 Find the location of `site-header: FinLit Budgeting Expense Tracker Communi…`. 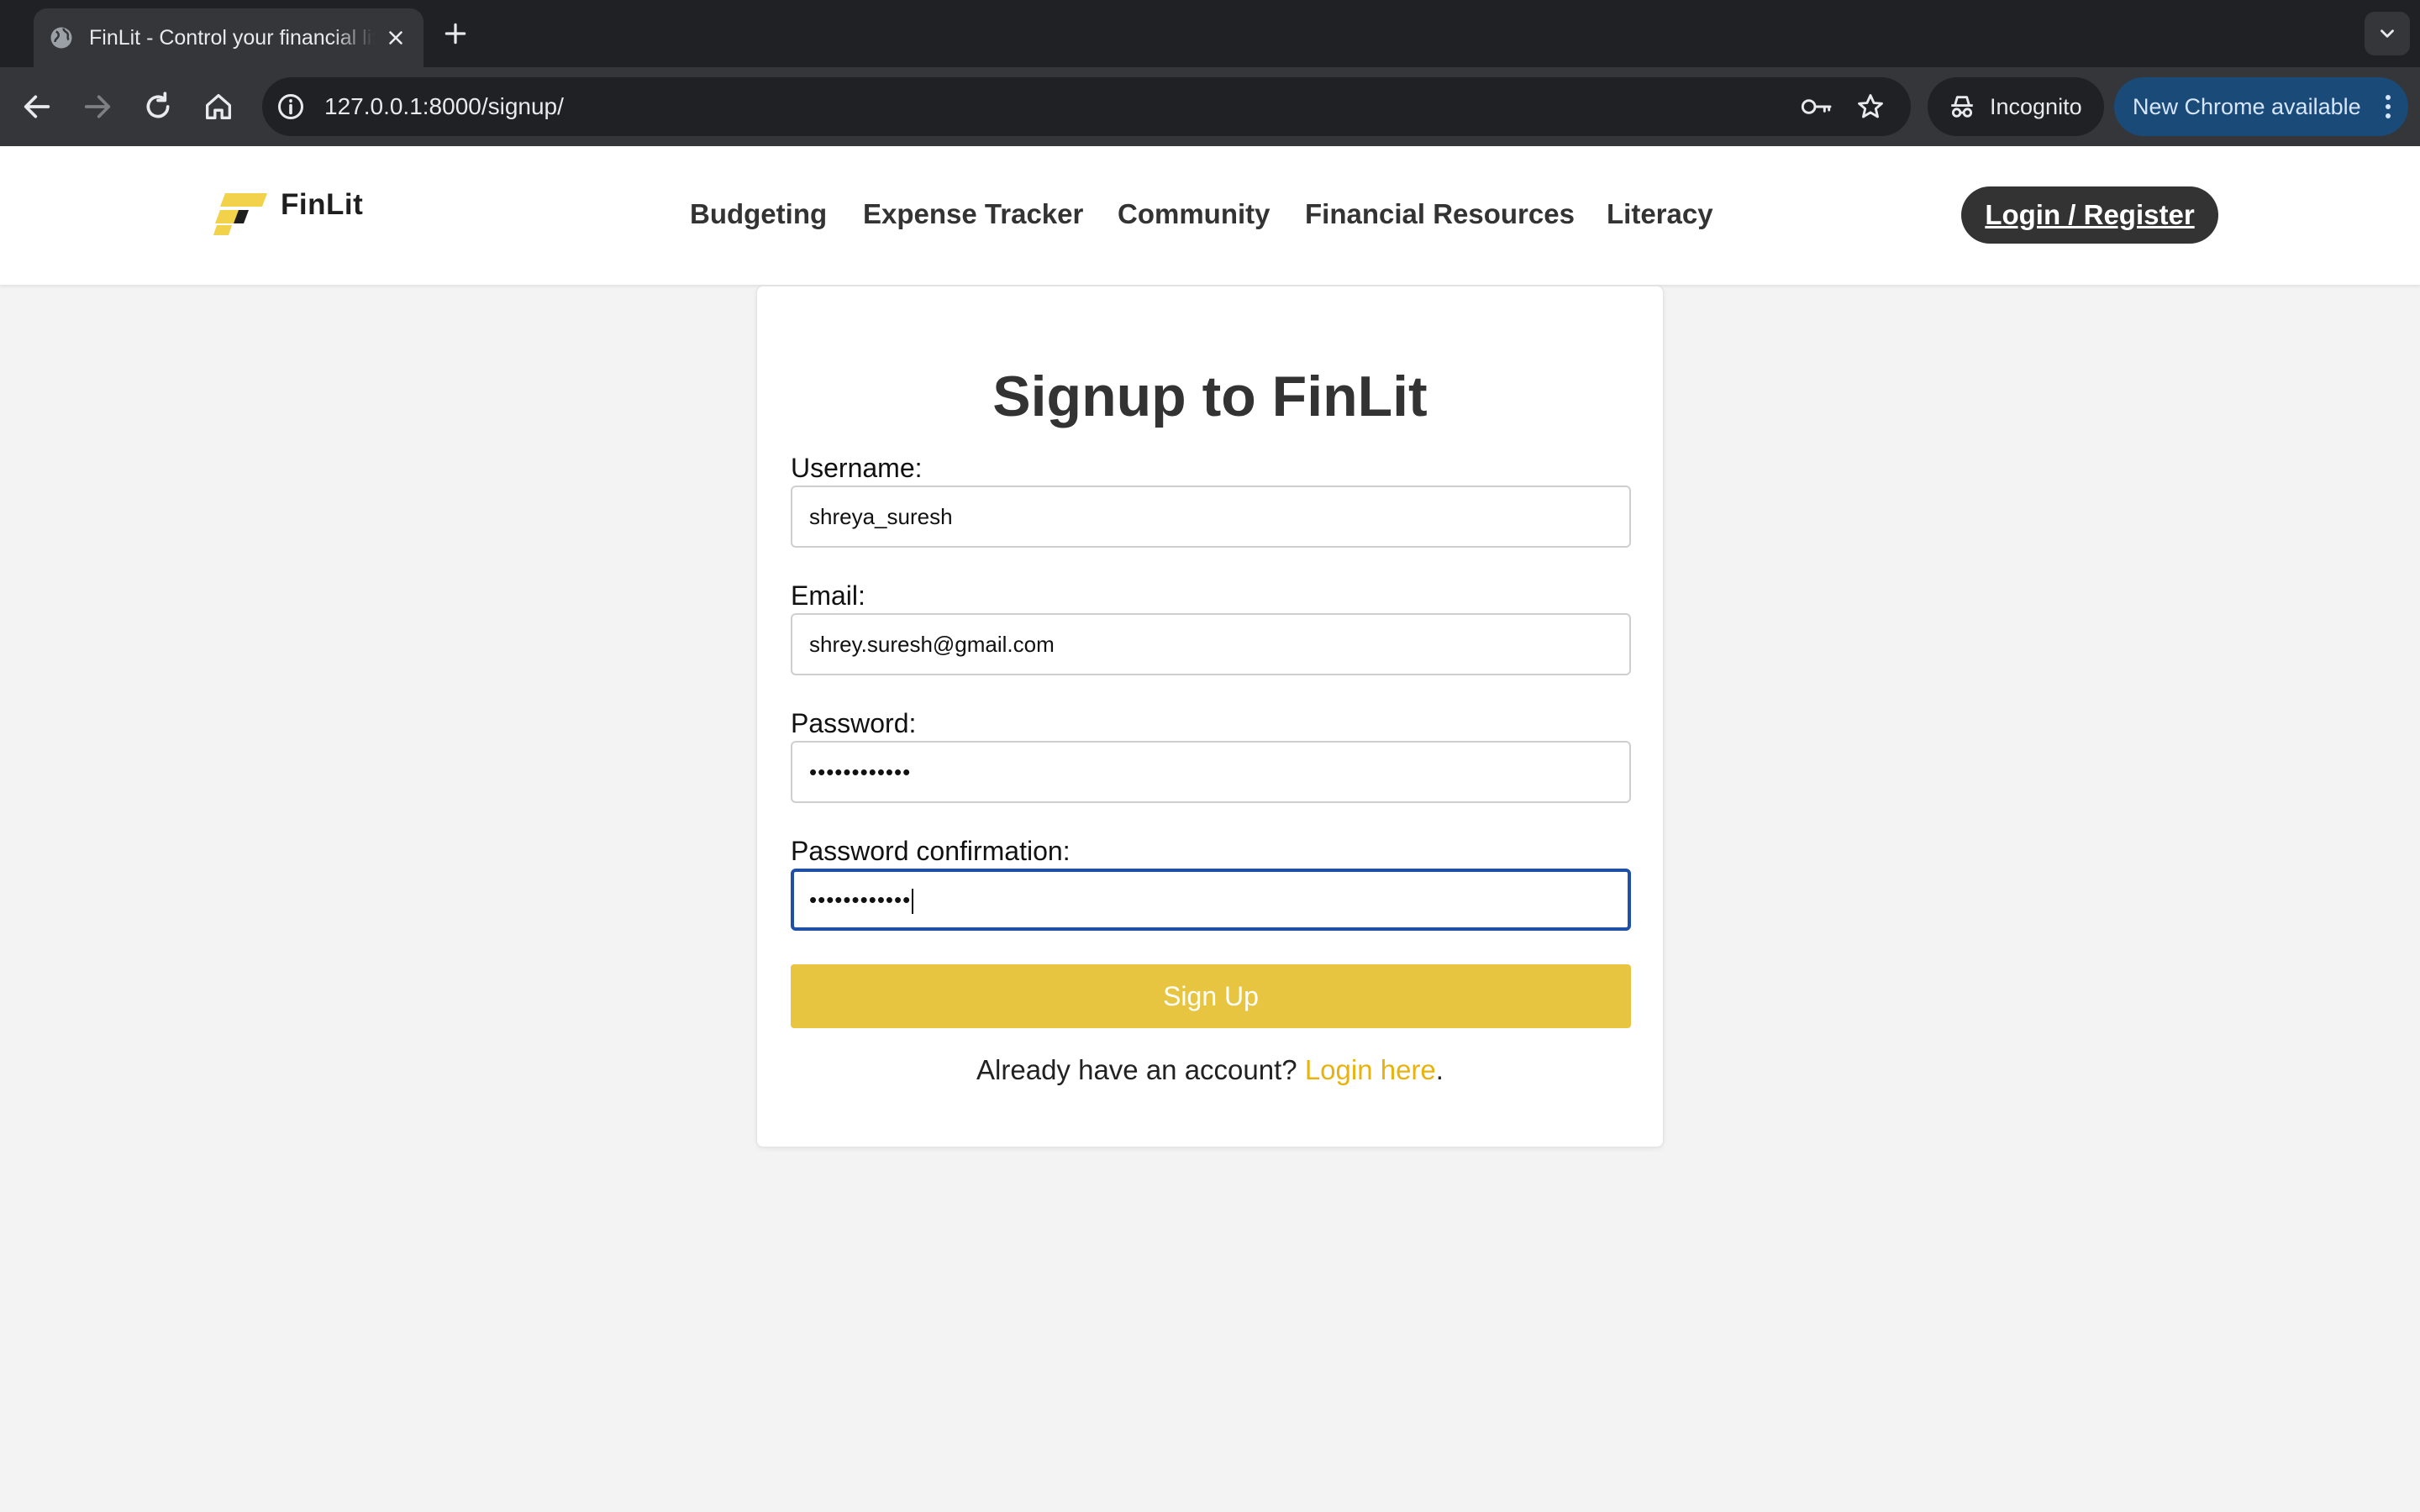

site-header: FinLit Budgeting Expense Tracker Communi… is located at coordinates (1210, 215).